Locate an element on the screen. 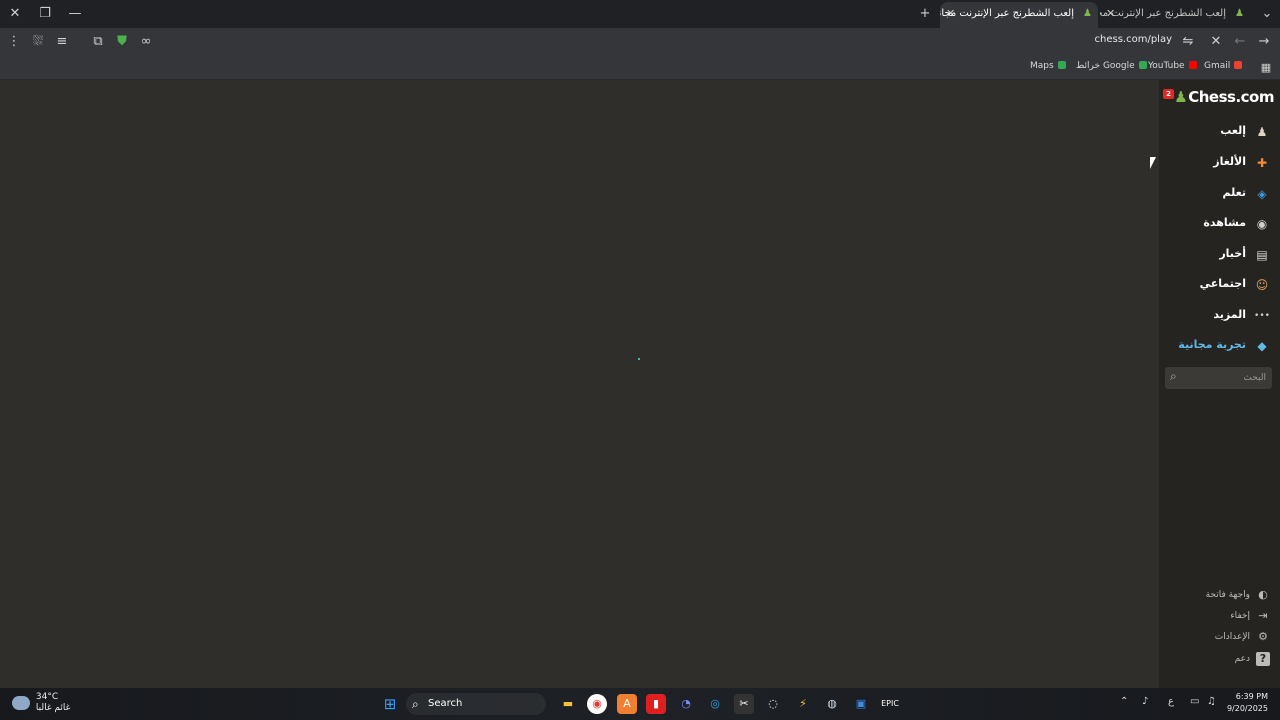  weather-temp: 34°C is located at coordinates (47, 697).